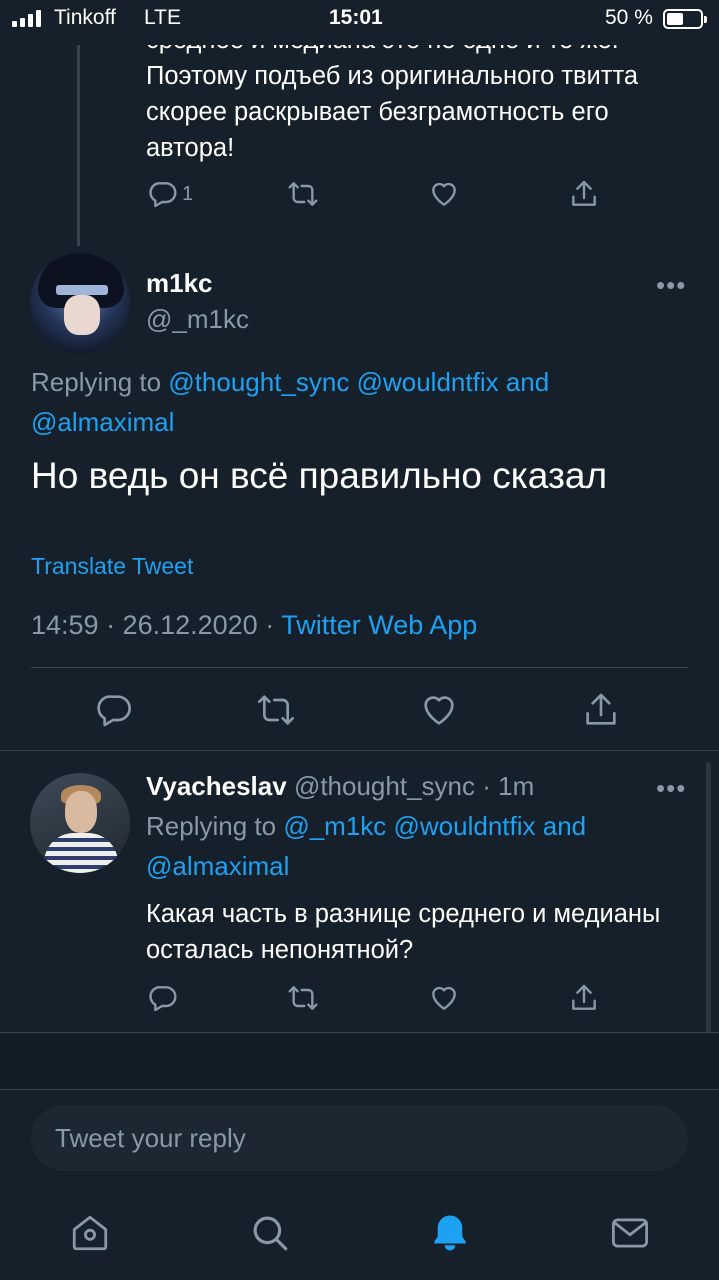 This screenshot has height=1280, width=719. I want to click on tweet-text: Но ведь он всё правильно сказал, so click(319, 475).